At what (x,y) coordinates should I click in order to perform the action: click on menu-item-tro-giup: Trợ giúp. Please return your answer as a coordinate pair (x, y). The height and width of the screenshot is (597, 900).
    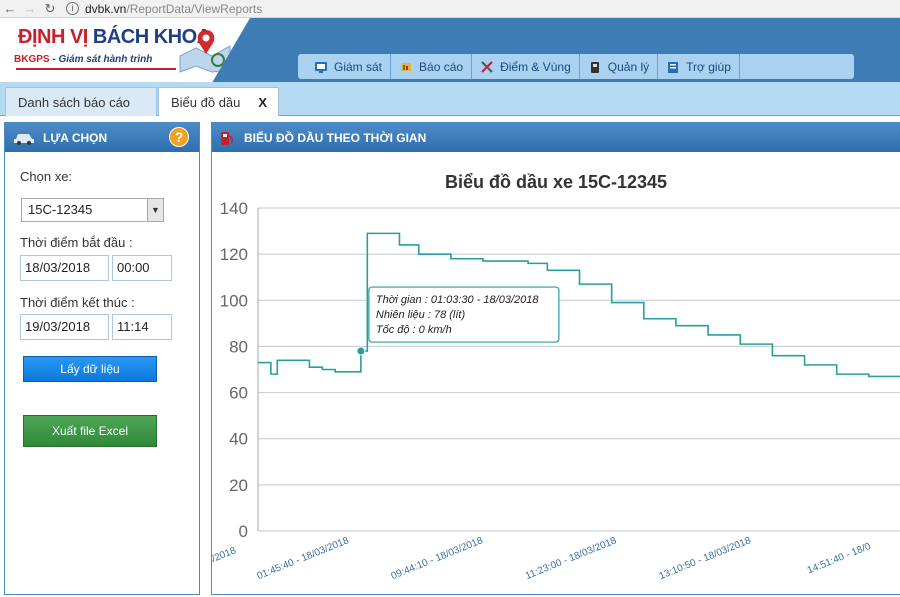
    Looking at the image, I should click on (699, 66).